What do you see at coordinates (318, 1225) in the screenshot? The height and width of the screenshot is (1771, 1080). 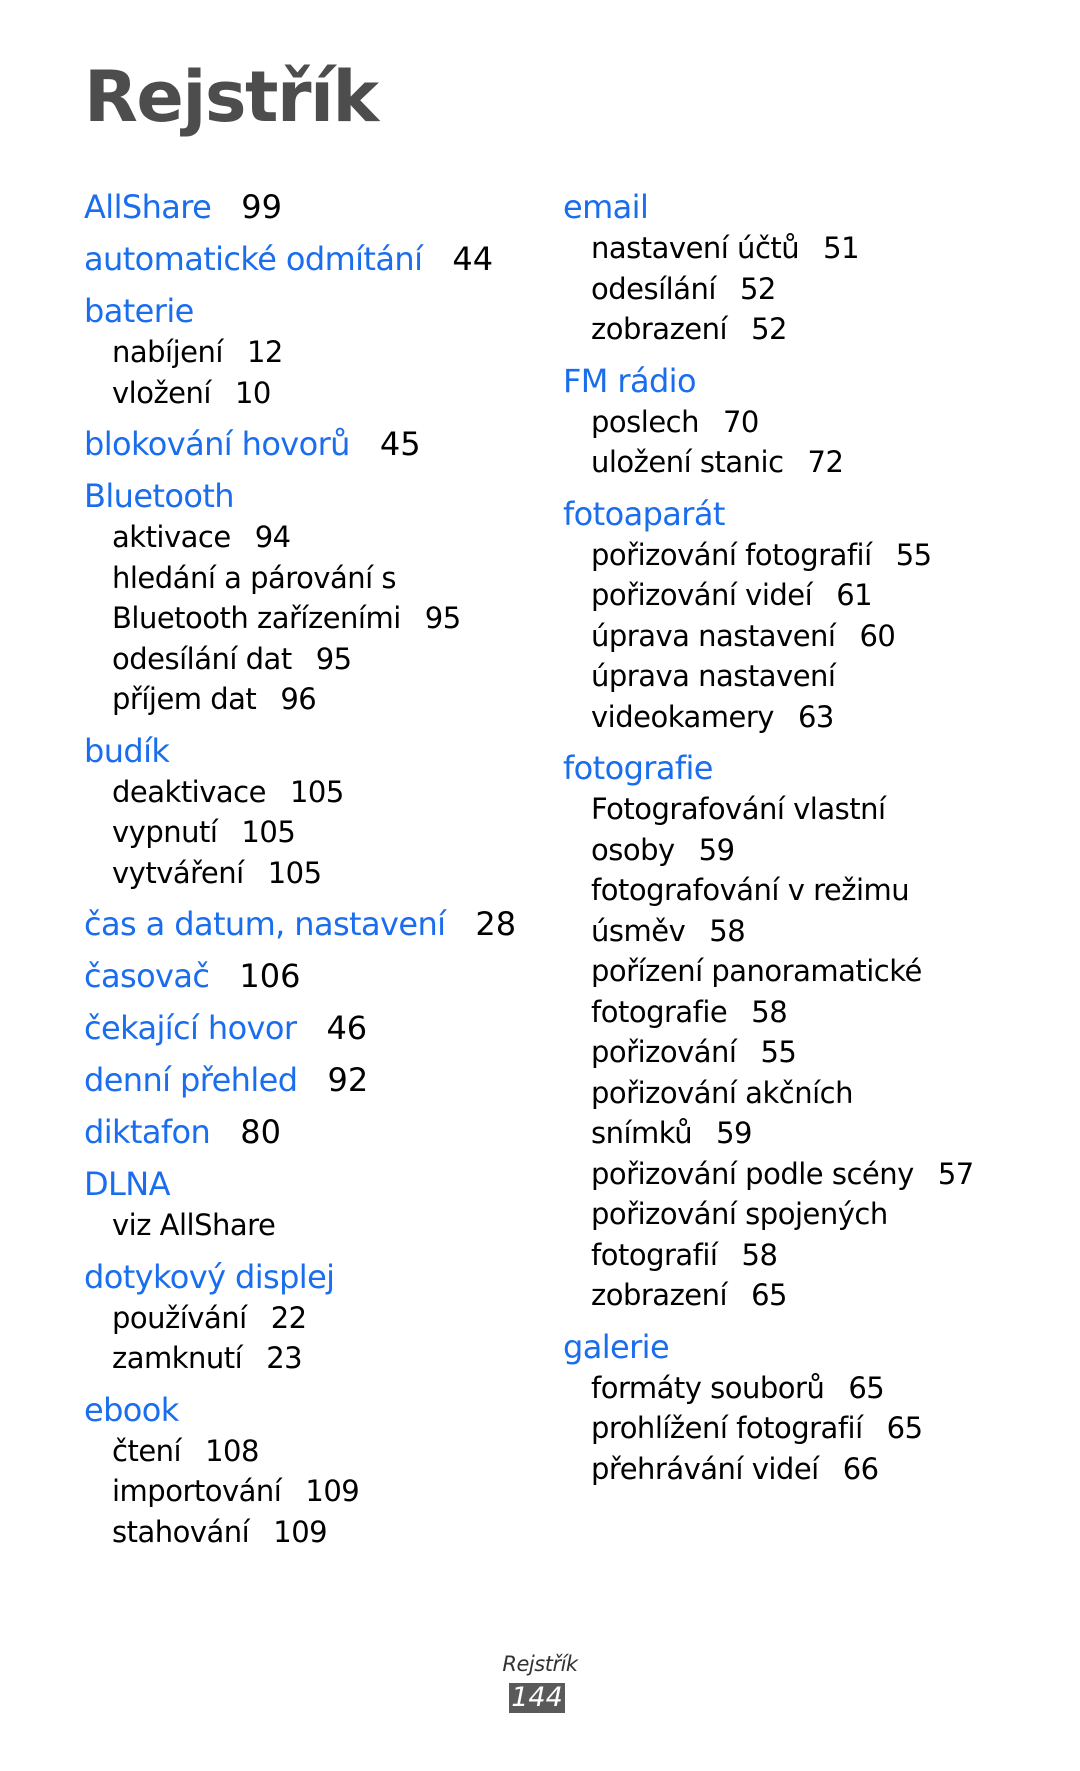 I see `index-subentry: viz AllShare` at bounding box center [318, 1225].